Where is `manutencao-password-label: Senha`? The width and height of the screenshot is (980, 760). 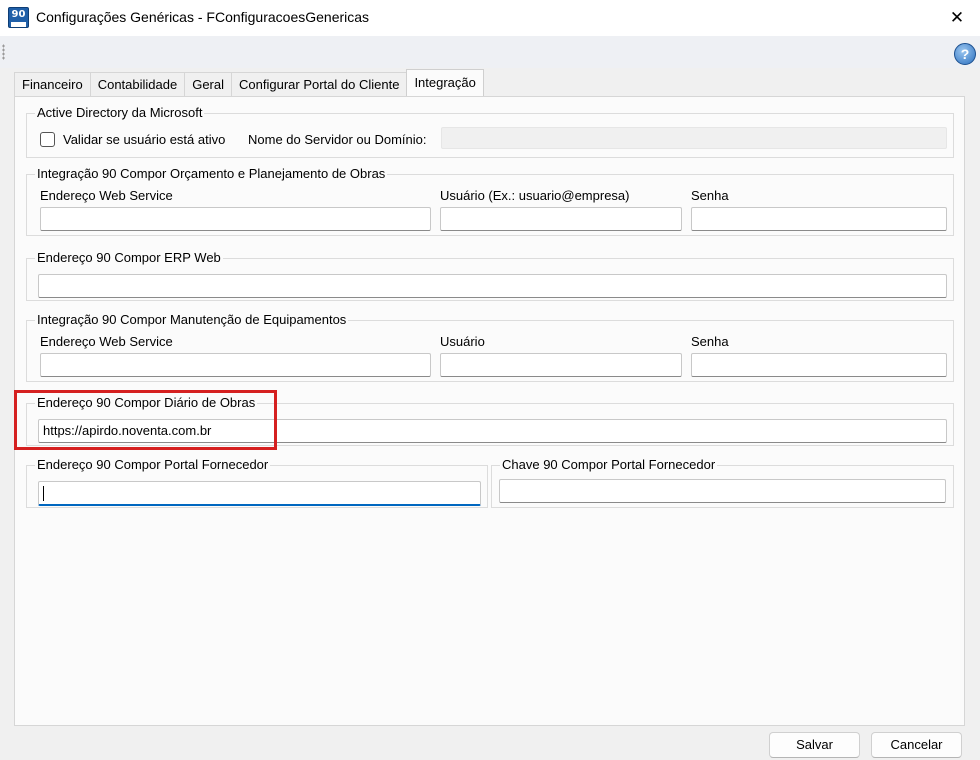 manutencao-password-label: Senha is located at coordinates (710, 341).